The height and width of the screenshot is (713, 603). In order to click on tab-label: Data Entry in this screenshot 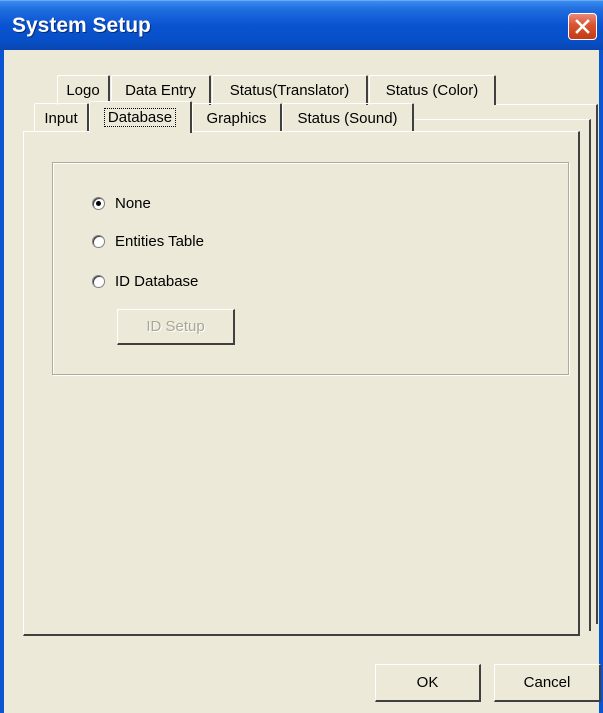, I will do `click(160, 90)`.